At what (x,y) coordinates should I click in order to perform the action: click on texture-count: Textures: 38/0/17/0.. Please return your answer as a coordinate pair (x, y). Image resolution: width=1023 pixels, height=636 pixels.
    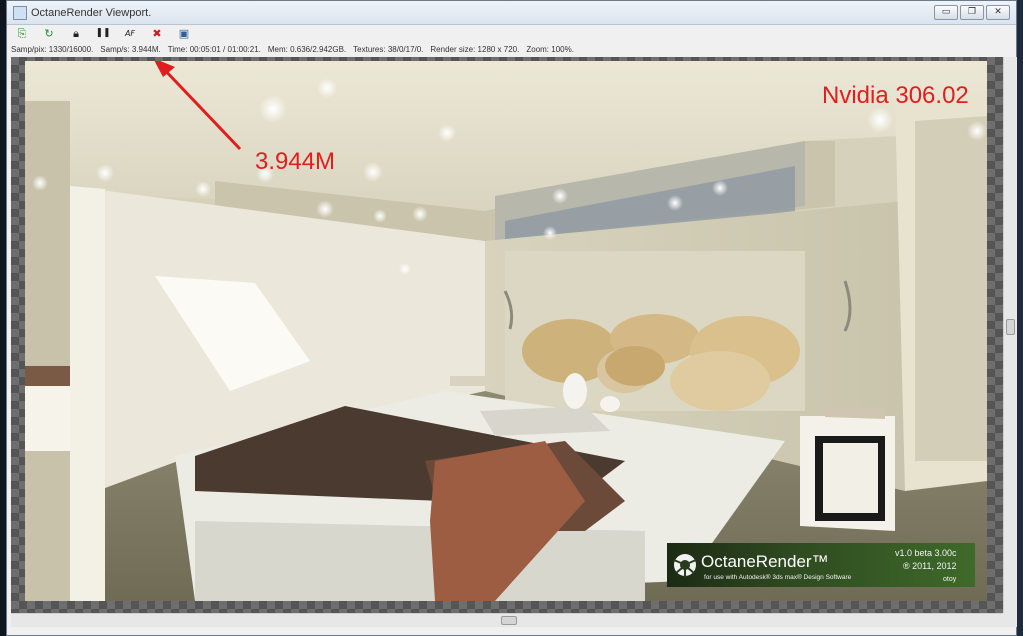
    Looking at the image, I should click on (388, 49).